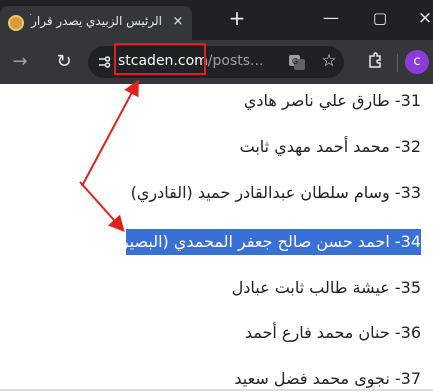  Describe the element at coordinates (326, 287) in the screenshot. I see `list-item: 35- عيشة طالب ثابت عبادل` at that location.